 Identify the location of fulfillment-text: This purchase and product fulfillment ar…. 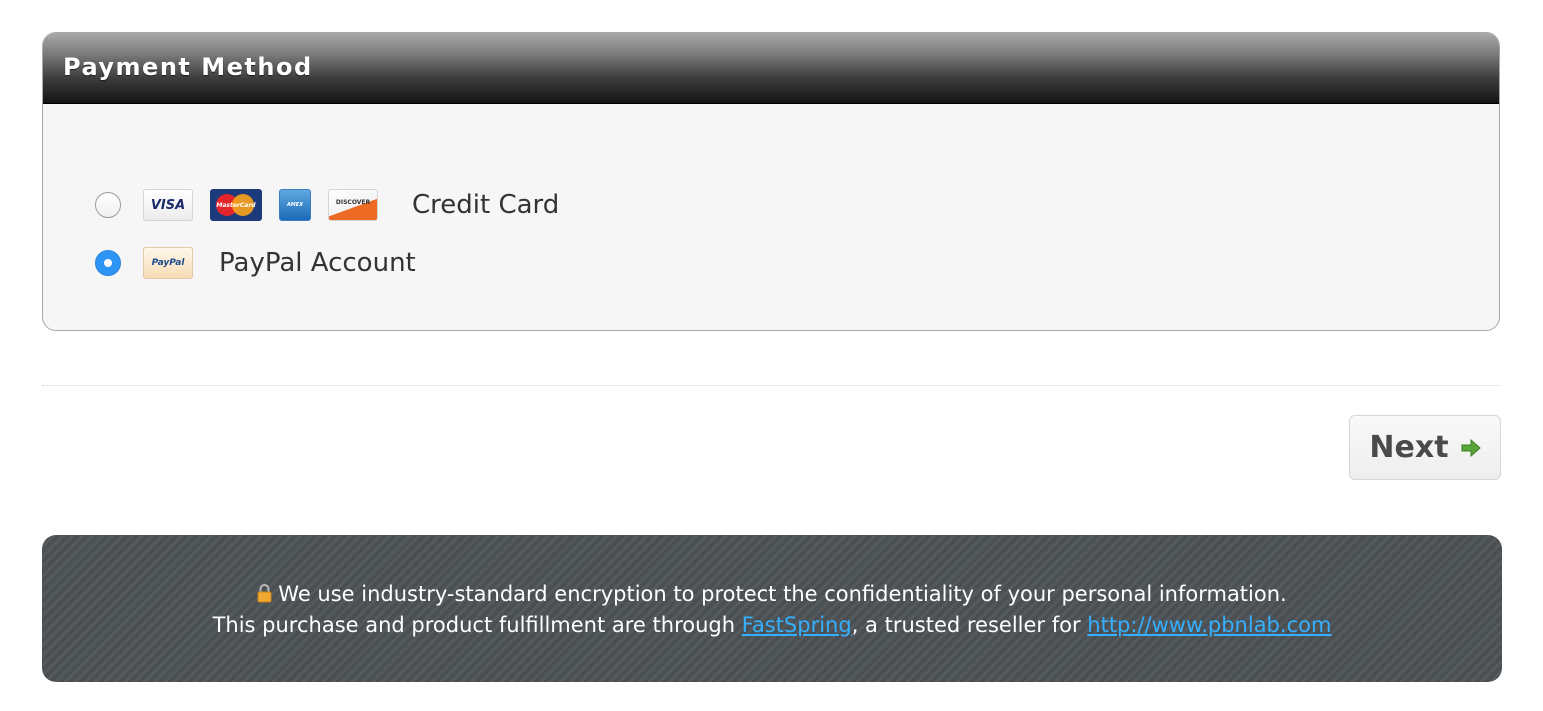
(477, 625).